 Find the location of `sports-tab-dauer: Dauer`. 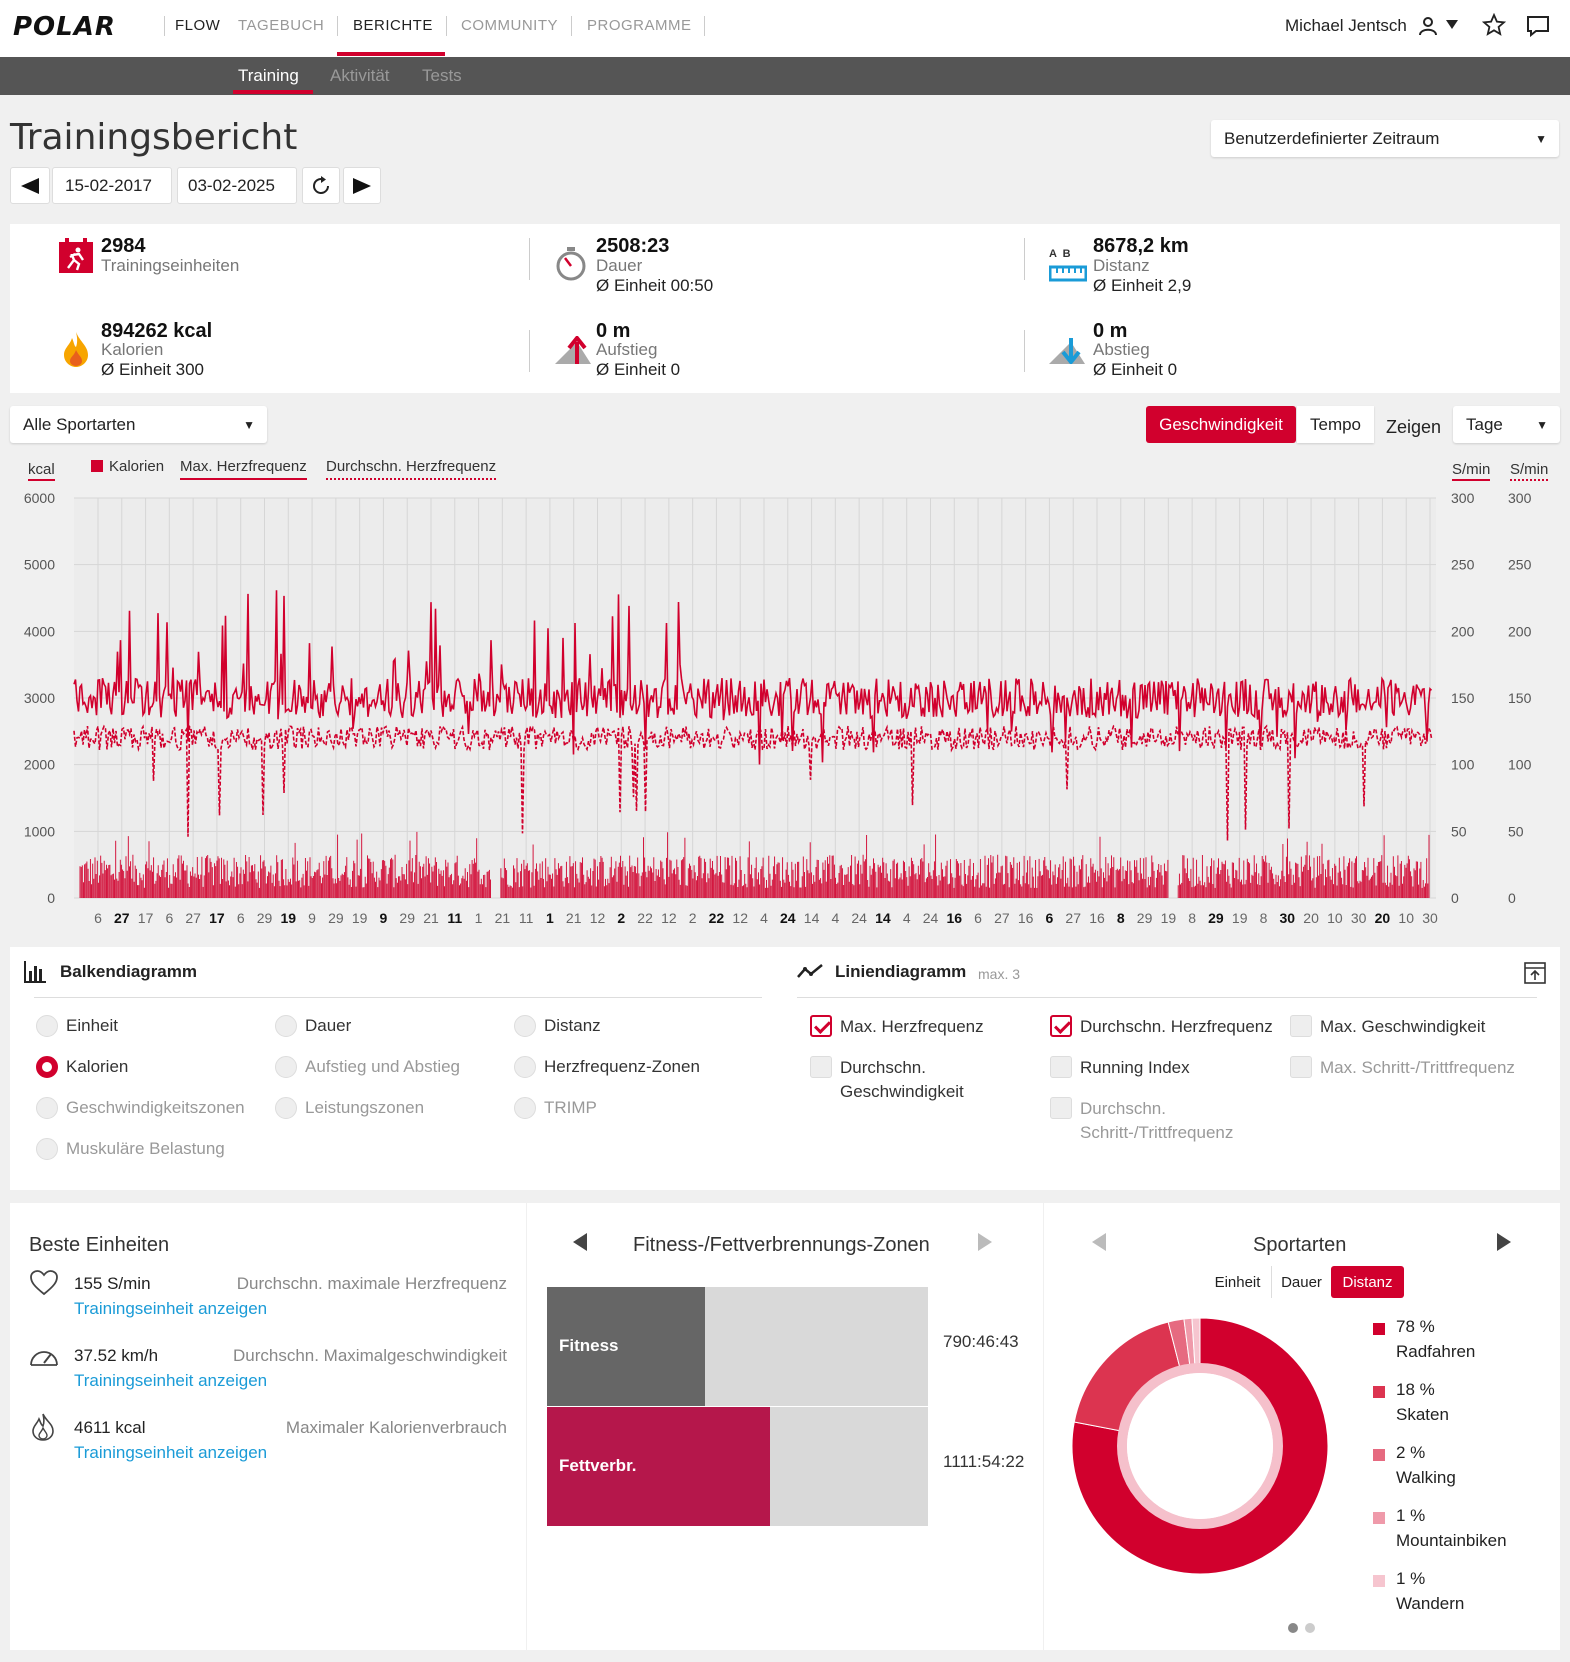

sports-tab-dauer: Dauer is located at coordinates (1301, 1282).